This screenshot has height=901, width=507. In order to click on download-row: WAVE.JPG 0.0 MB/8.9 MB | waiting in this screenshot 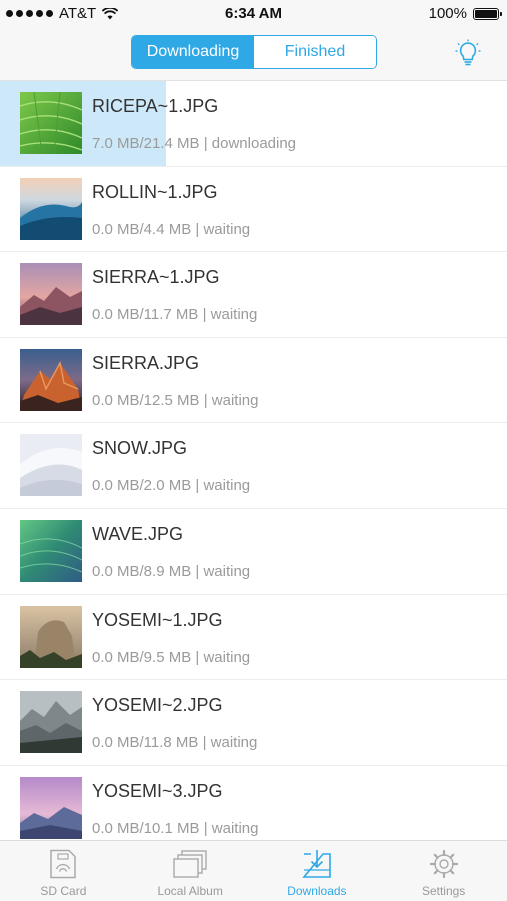, I will do `click(253, 552)`.